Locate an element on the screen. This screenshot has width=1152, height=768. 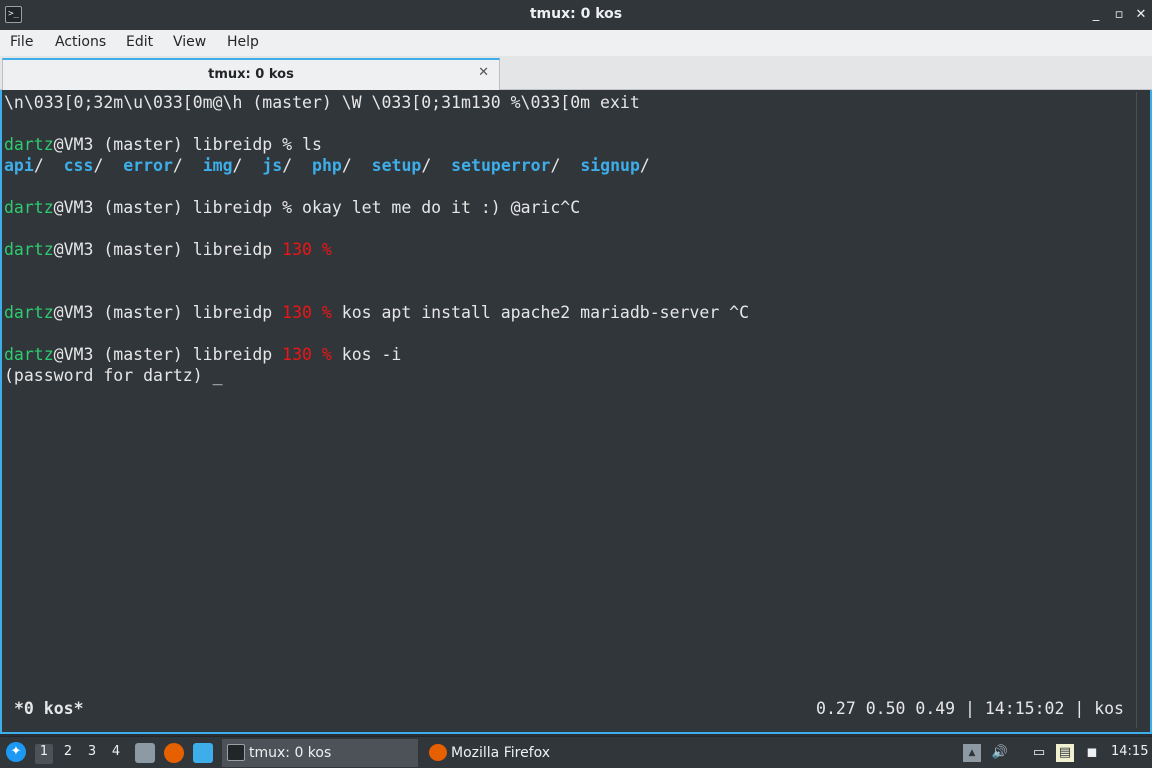
workspace-3: 3 is located at coordinates (92, 754).